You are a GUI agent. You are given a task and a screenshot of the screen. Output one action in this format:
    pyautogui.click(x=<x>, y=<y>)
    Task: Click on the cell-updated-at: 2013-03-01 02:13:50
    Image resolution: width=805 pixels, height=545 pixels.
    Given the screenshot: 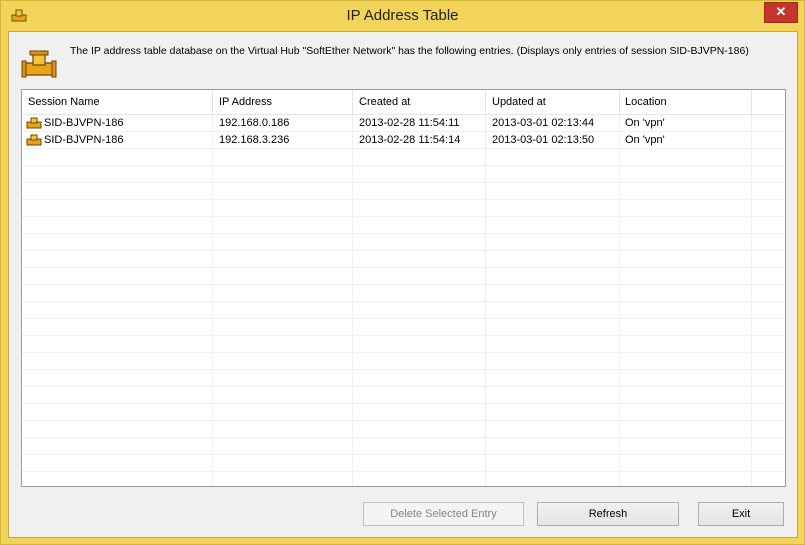 What is the action you would take?
    pyautogui.click(x=543, y=140)
    